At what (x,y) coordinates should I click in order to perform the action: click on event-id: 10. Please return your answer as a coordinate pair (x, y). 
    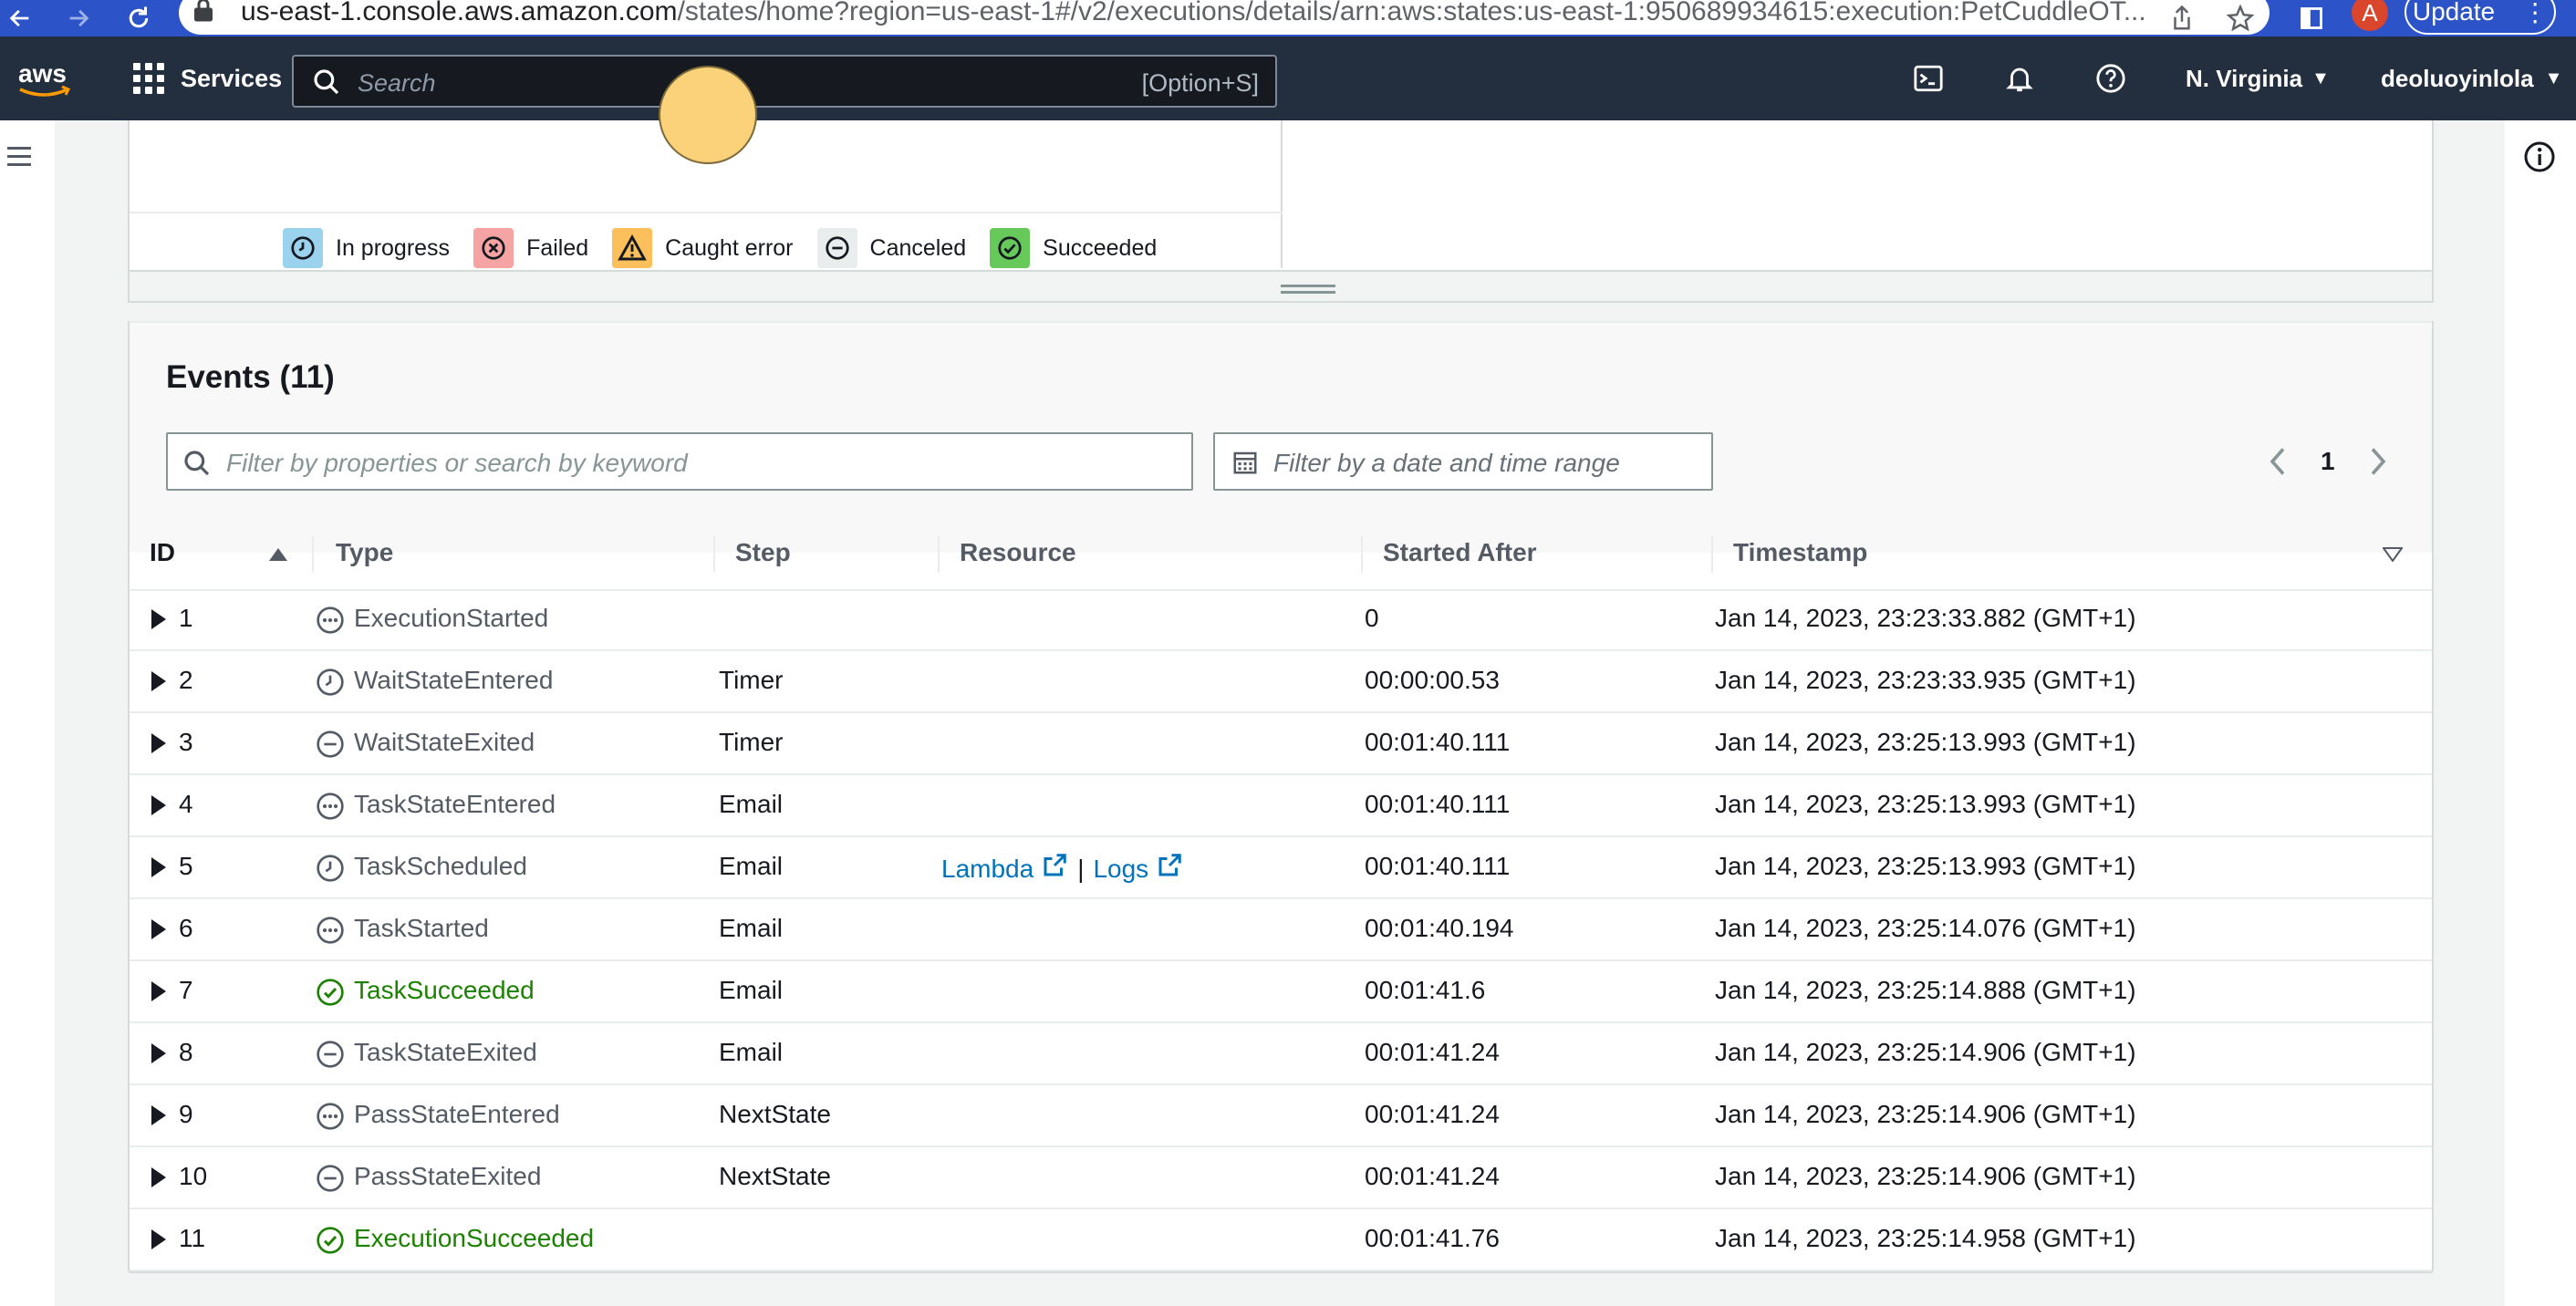
    Looking at the image, I should click on (193, 1176).